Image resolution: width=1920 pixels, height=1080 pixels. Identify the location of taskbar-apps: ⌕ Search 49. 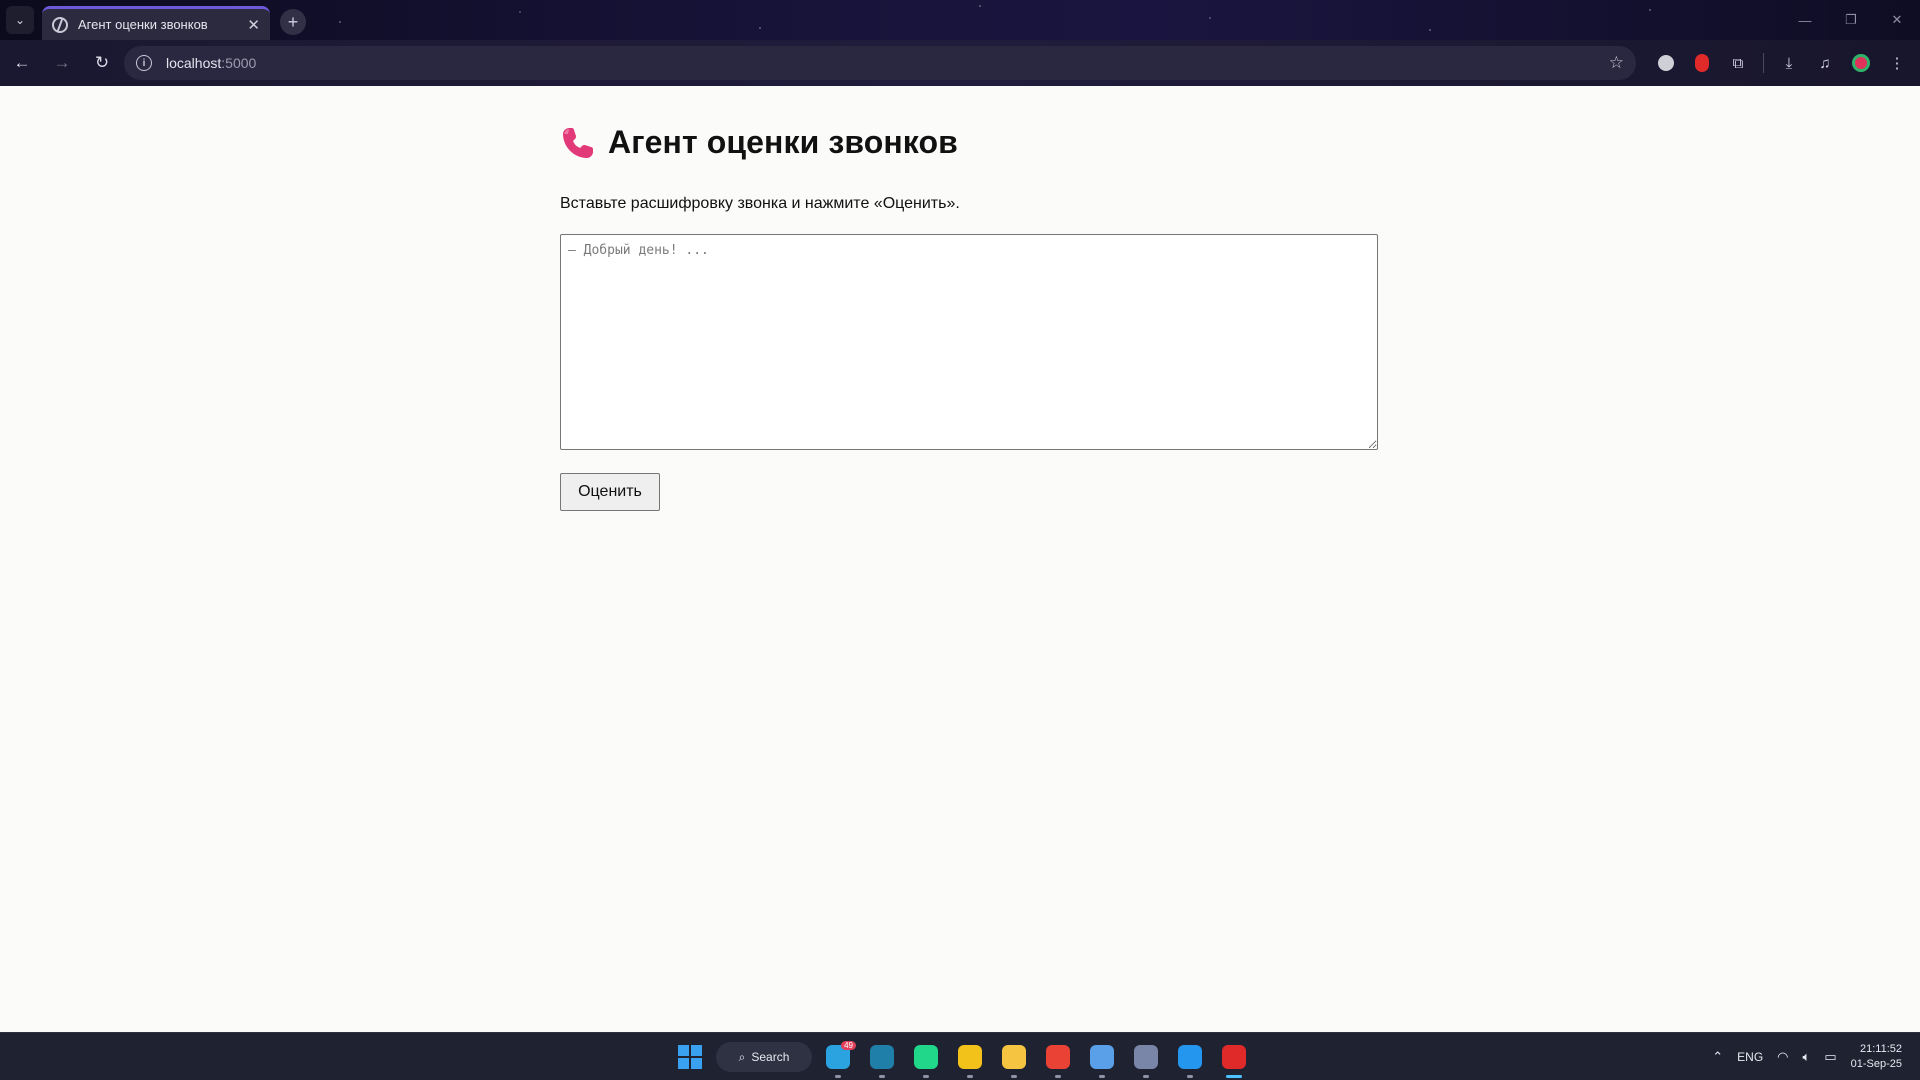
(962, 1058).